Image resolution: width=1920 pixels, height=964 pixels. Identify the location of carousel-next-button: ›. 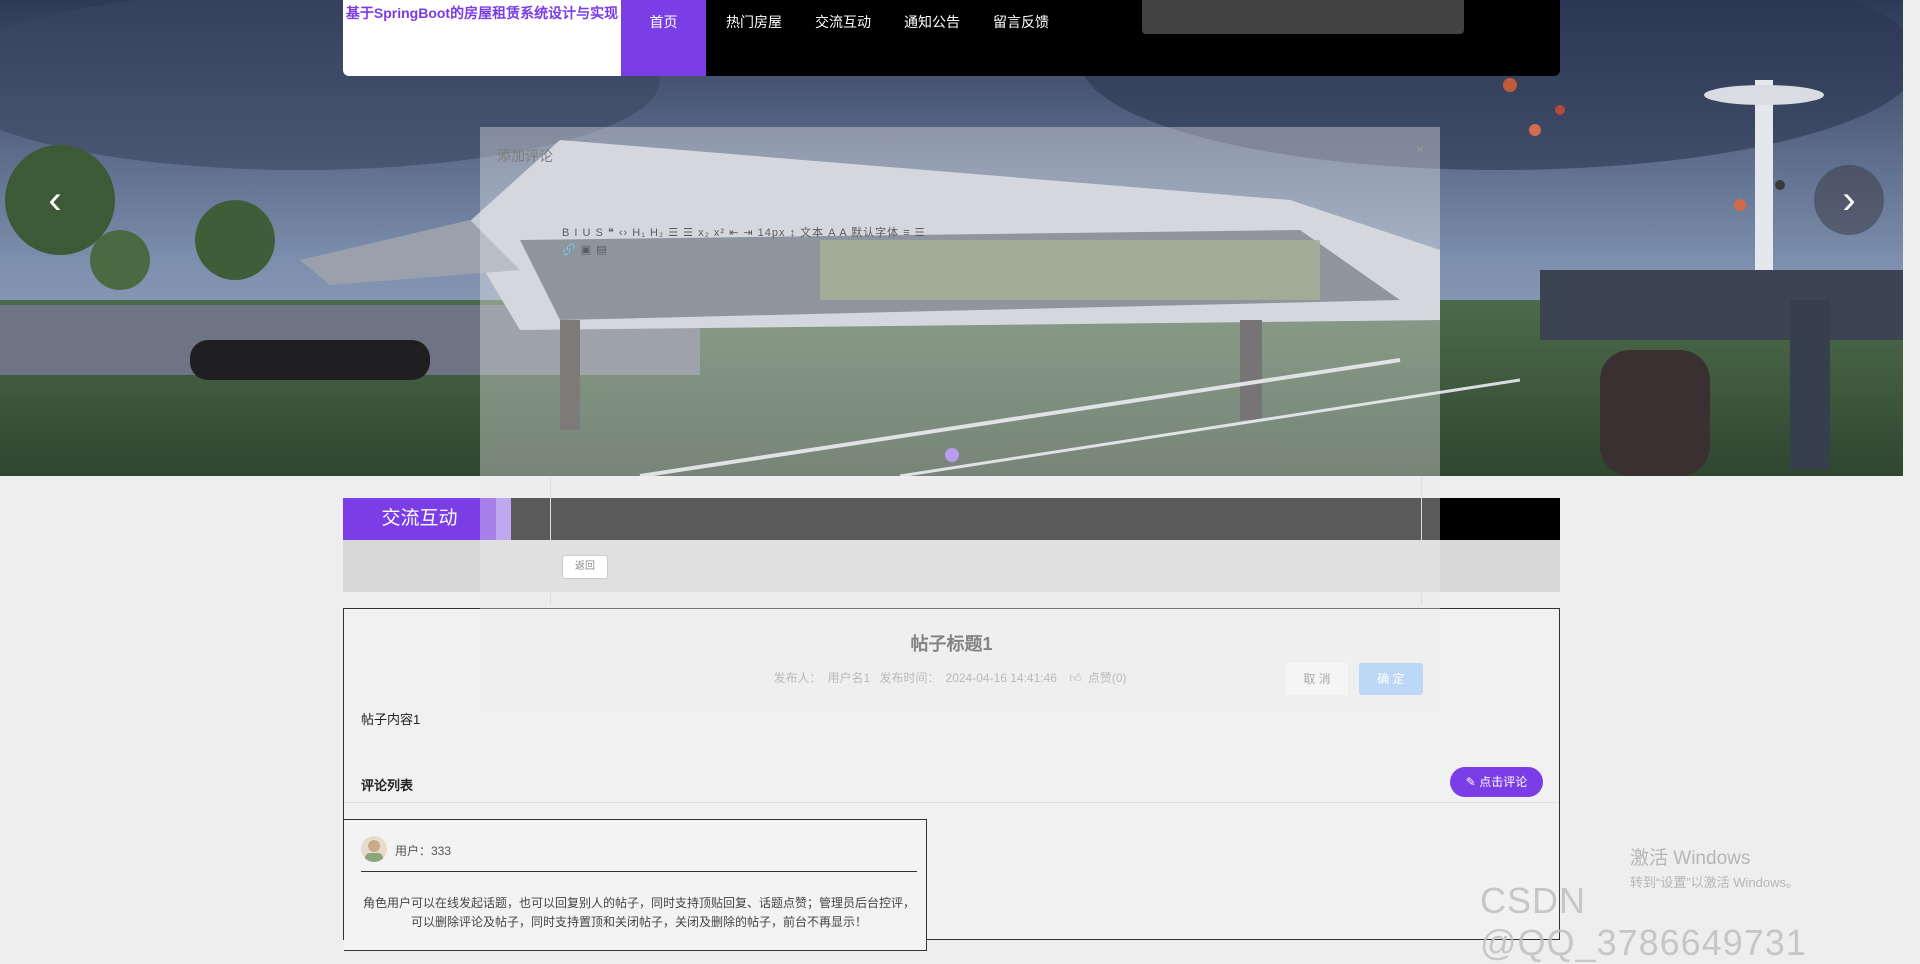
(1849, 200).